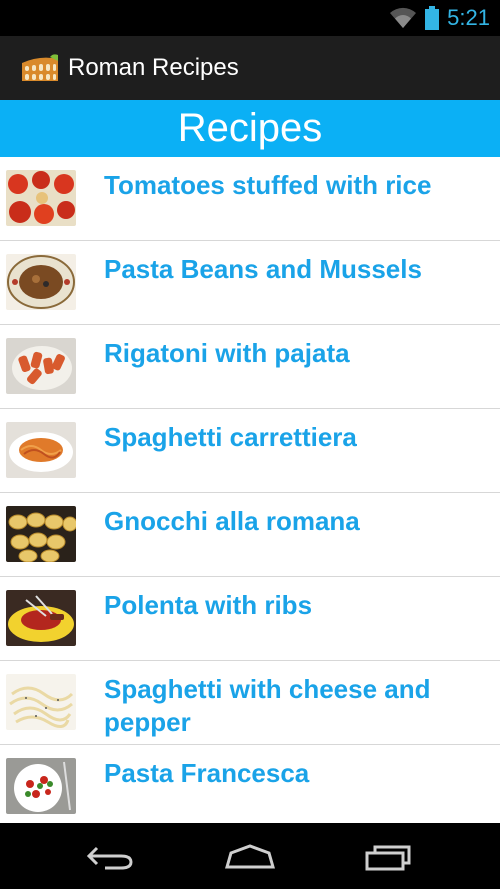 The width and height of the screenshot is (500, 889). Describe the element at coordinates (41, 786) in the screenshot. I see `pasta-francesca-thumbnail` at that location.